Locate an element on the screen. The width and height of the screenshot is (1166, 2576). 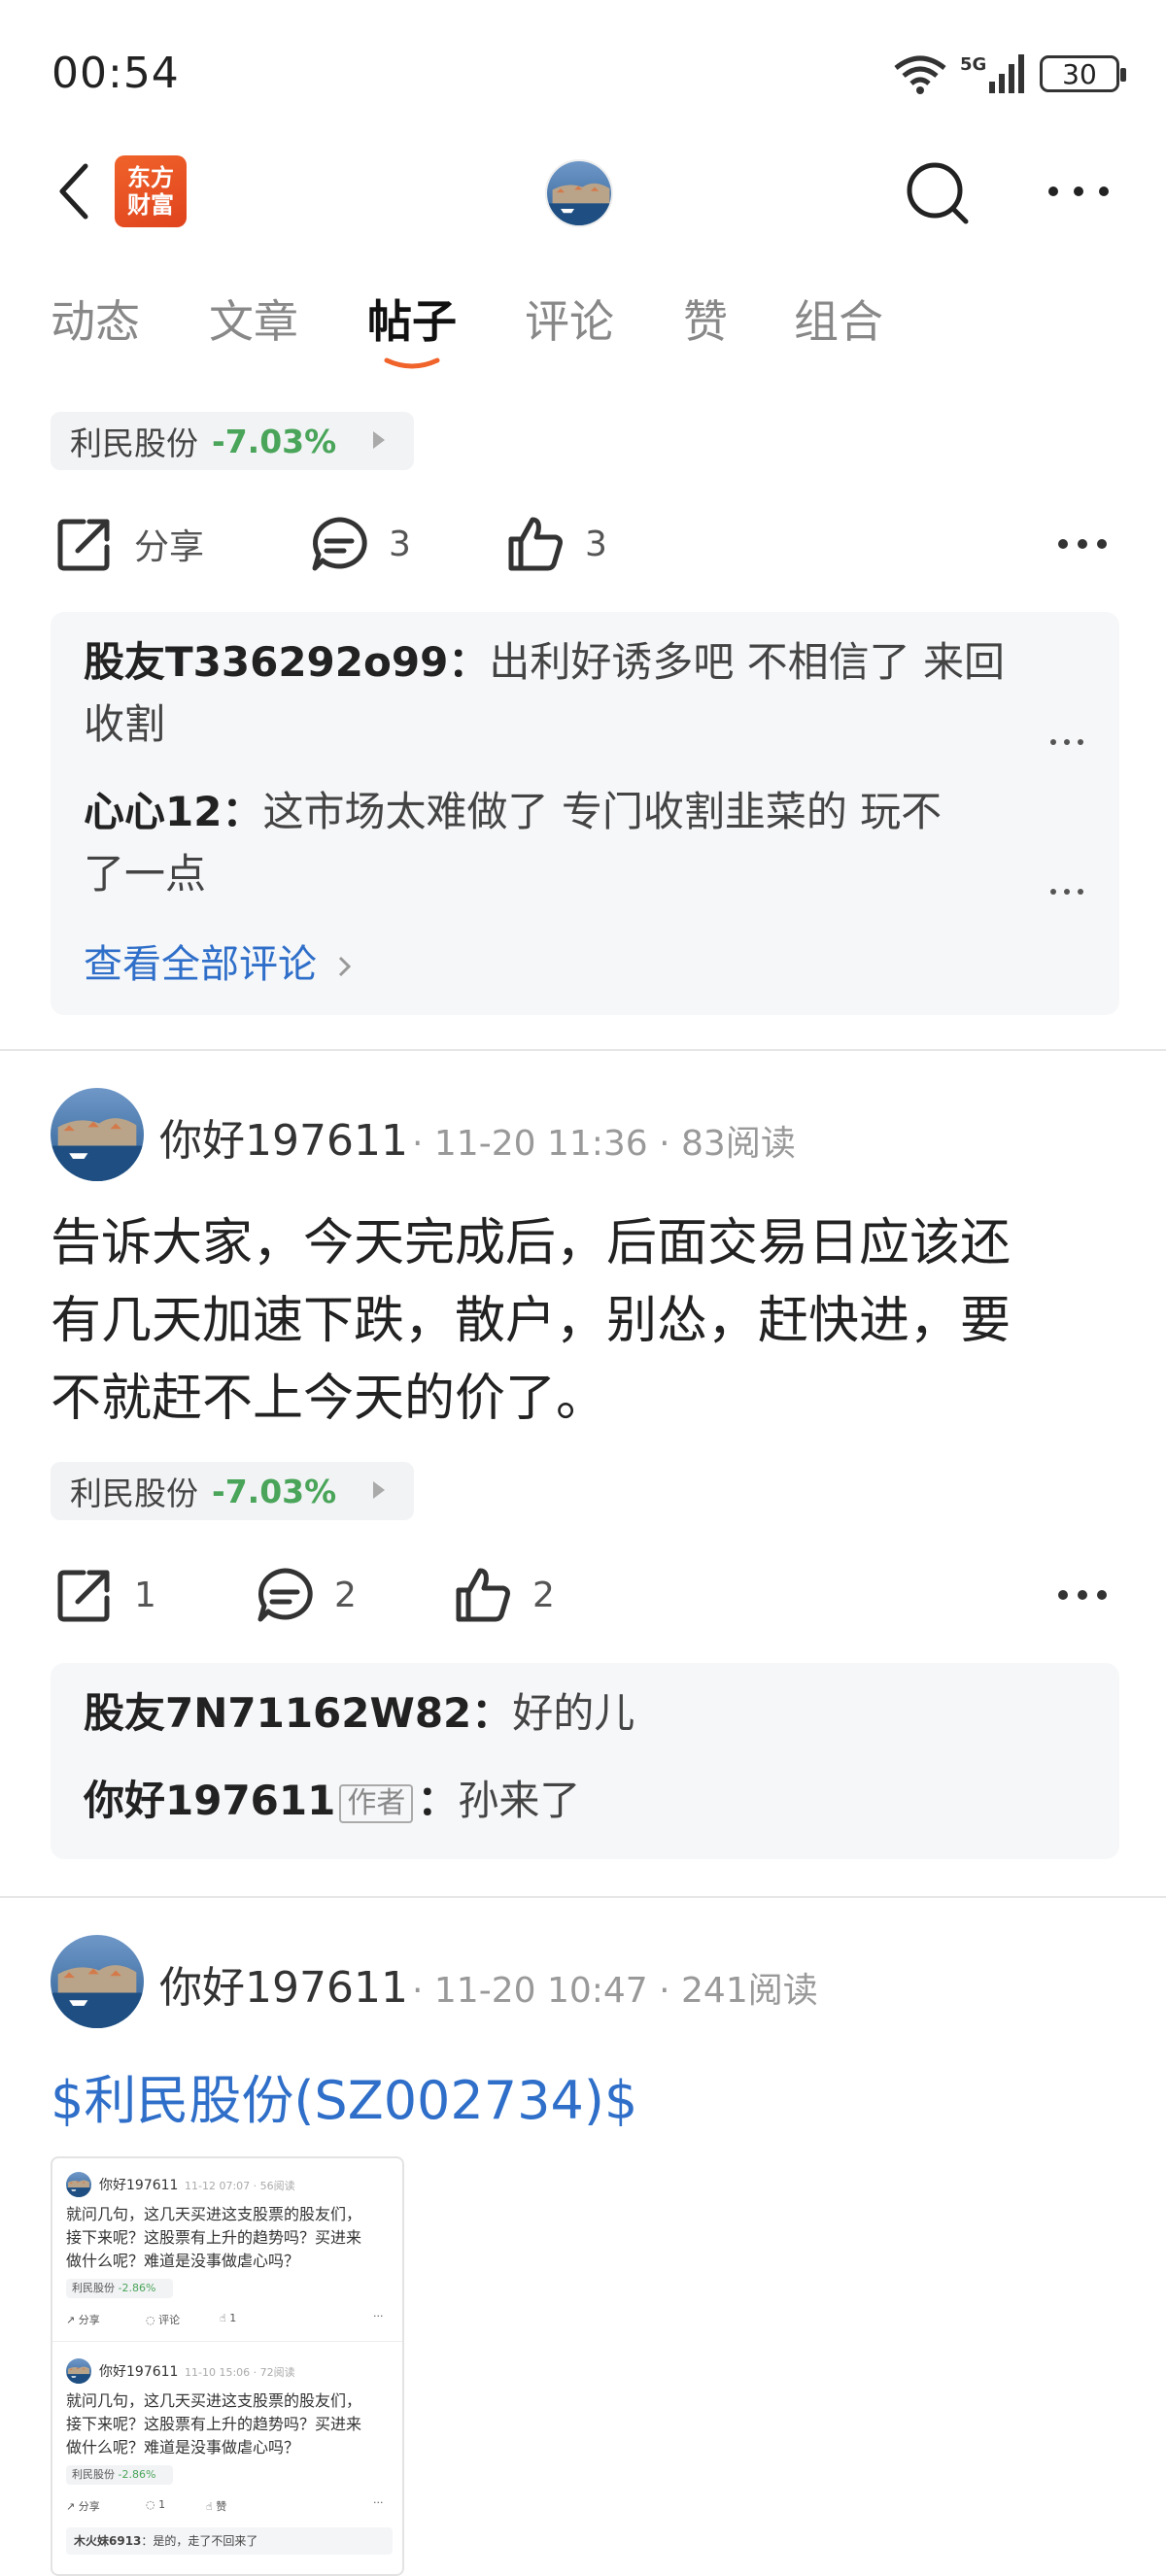
comment-author: 心心12 is located at coordinates (153, 811).